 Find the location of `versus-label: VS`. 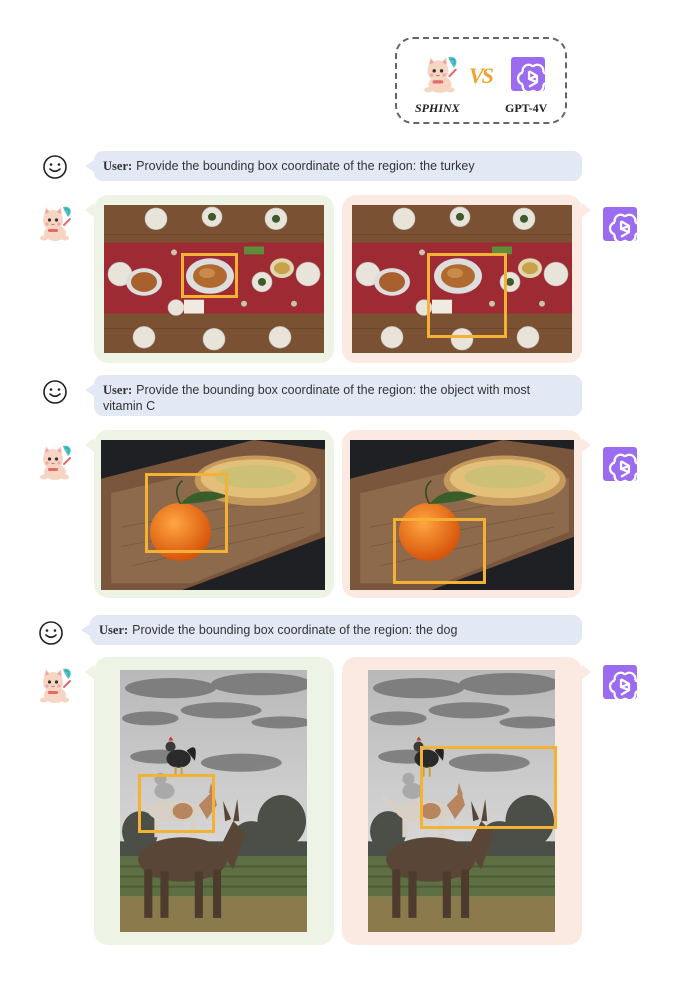

versus-label: VS is located at coordinates (481, 75).